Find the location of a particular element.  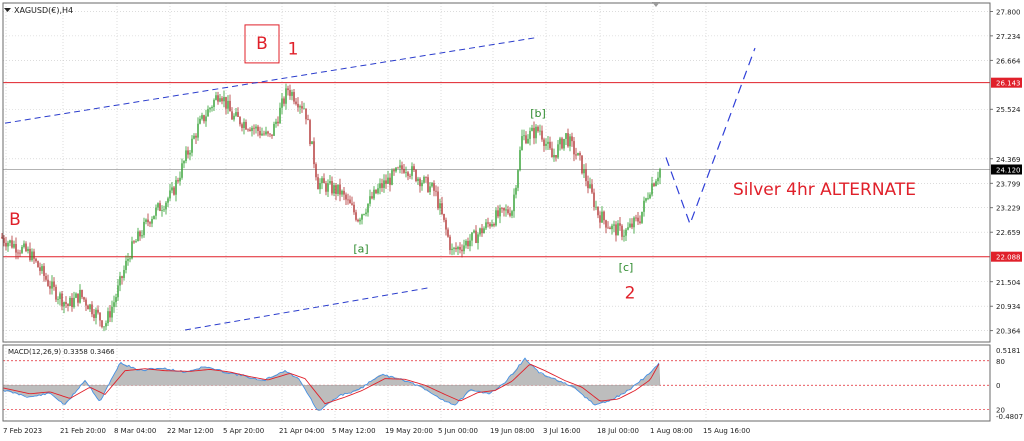

x-tick-label: 7 Feb 2023 is located at coordinates (22, 431).